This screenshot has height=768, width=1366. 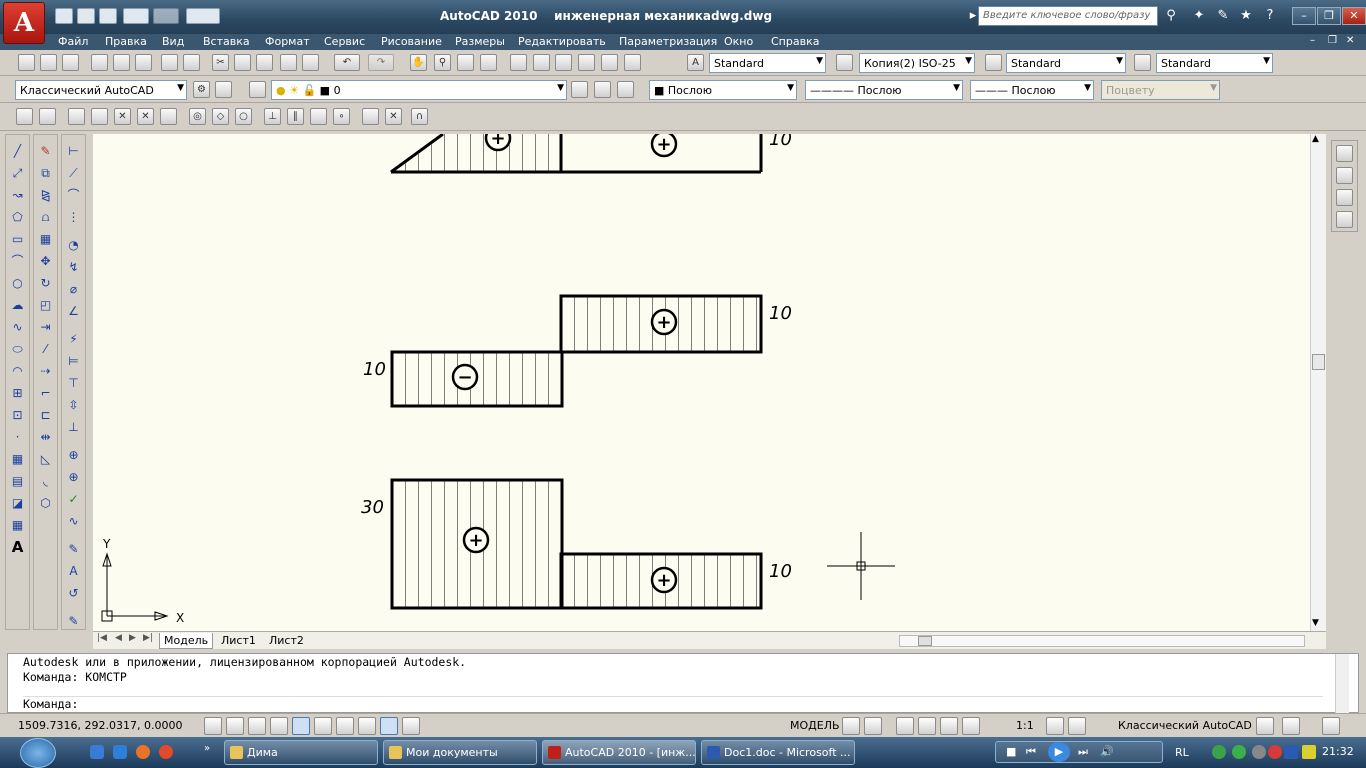 What do you see at coordinates (586, 62) in the screenshot?
I see `sheet-set-icon` at bounding box center [586, 62].